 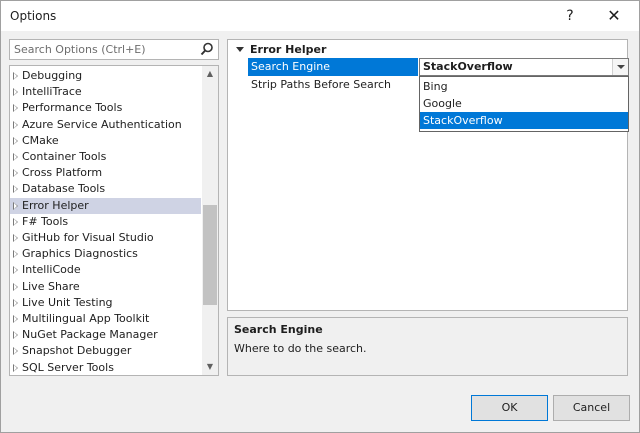 I want to click on dropdown-option-bing: Bing, so click(x=524, y=86).